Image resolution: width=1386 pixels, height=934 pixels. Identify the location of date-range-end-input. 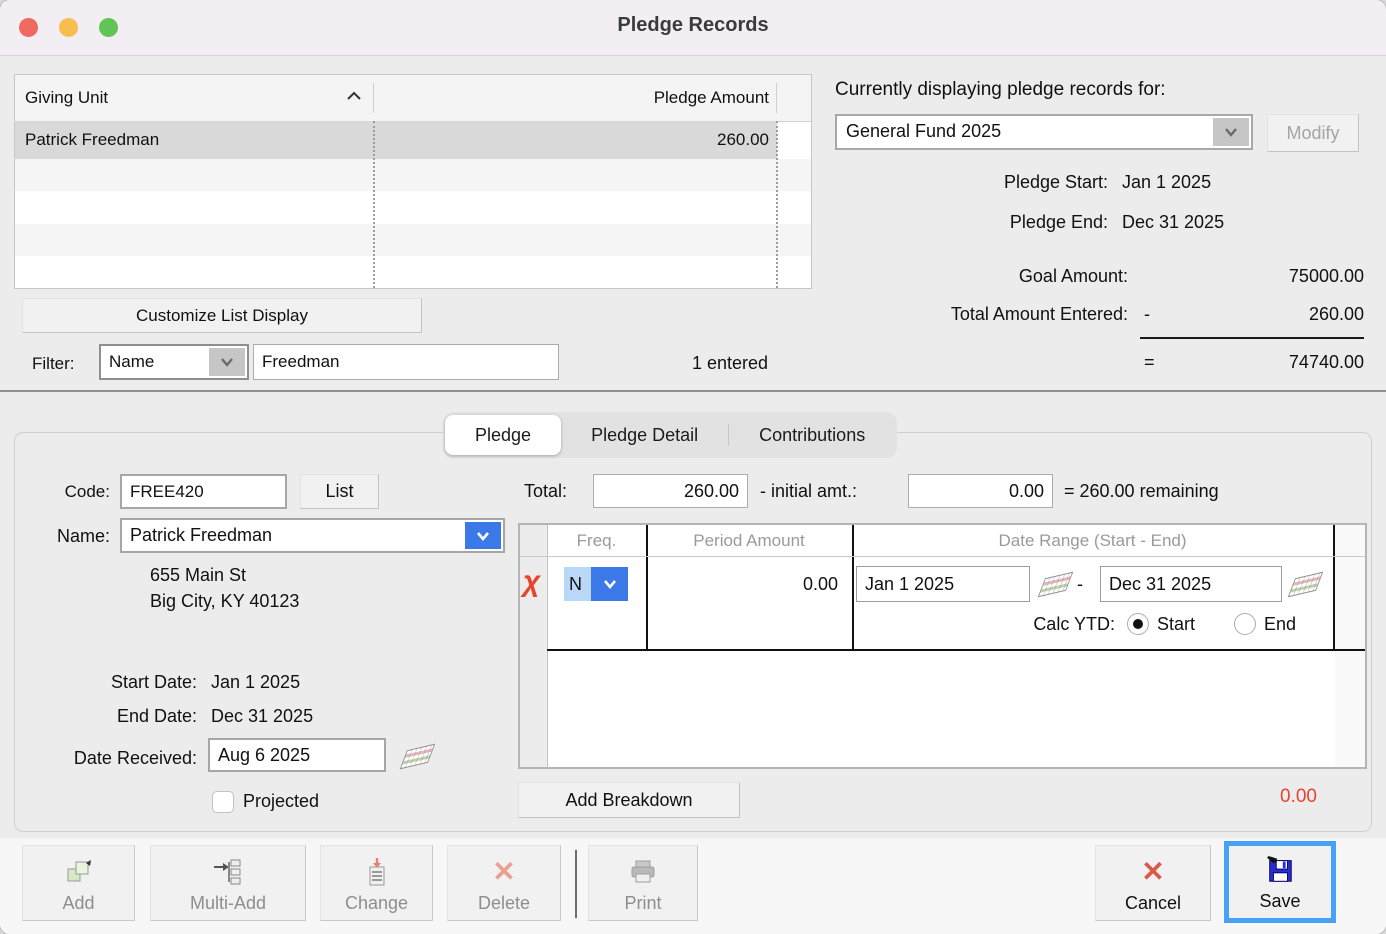
(1191, 584).